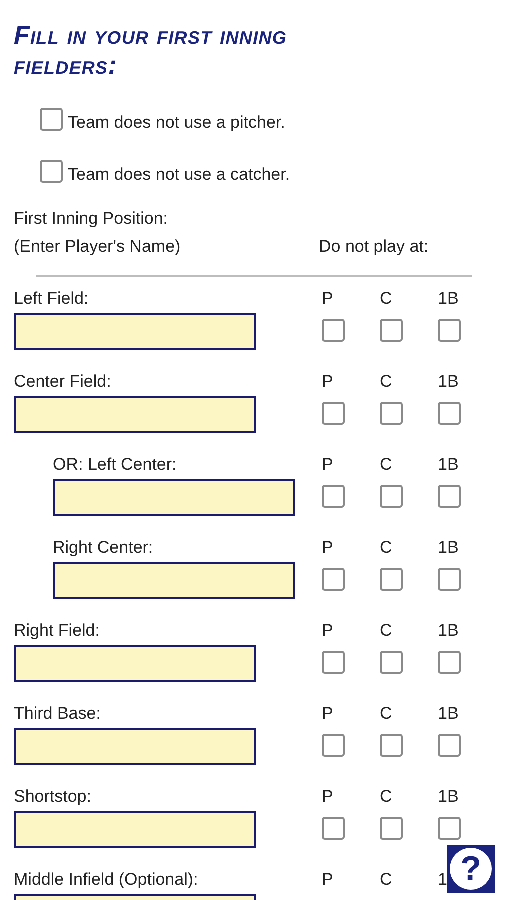  Describe the element at coordinates (151, 50) in the screenshot. I see `form-title: Fill in your first inning fielders:` at that location.